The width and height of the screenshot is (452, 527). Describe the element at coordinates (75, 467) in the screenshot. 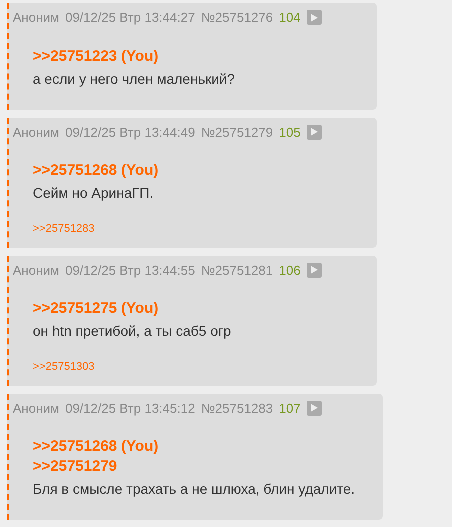

I see `quote-link: >>25751279` at that location.